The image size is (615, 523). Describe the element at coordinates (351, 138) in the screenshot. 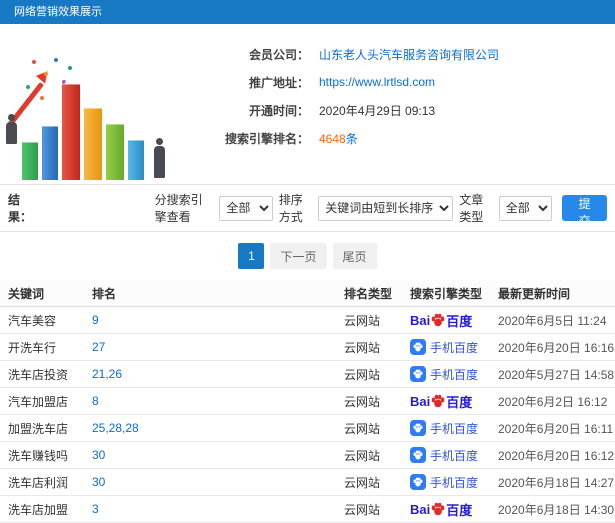

I see `rank-count-unit: 条` at that location.